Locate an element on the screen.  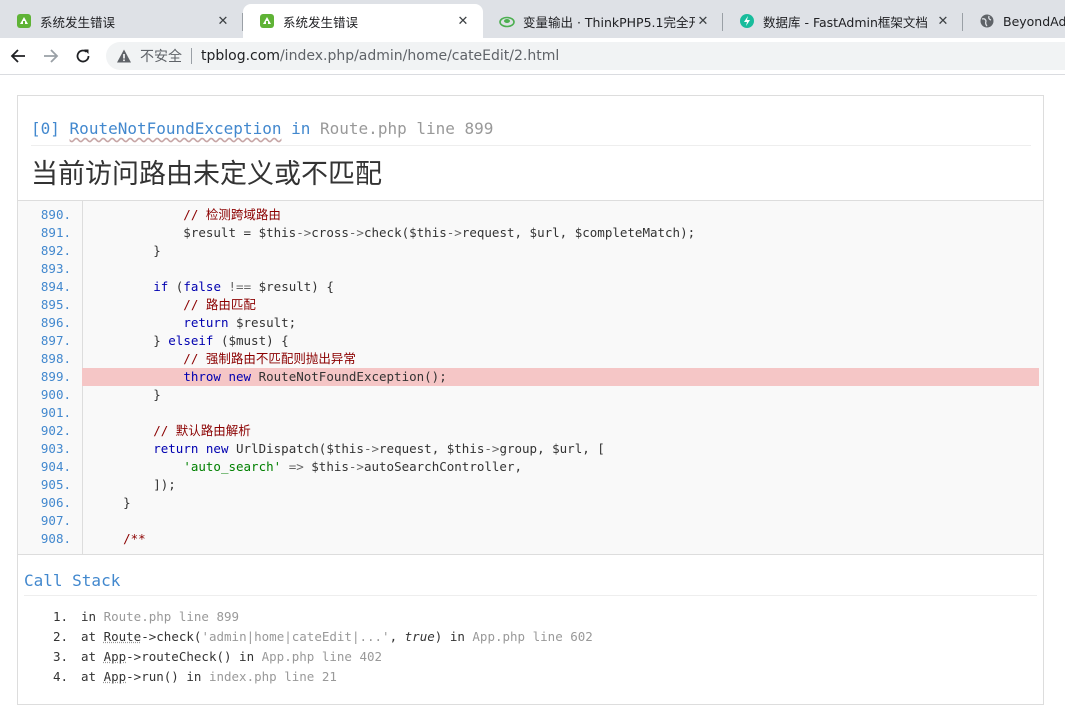
tab-title: 数据库 - FastAdmin框架文档 is located at coordinates (845, 22).